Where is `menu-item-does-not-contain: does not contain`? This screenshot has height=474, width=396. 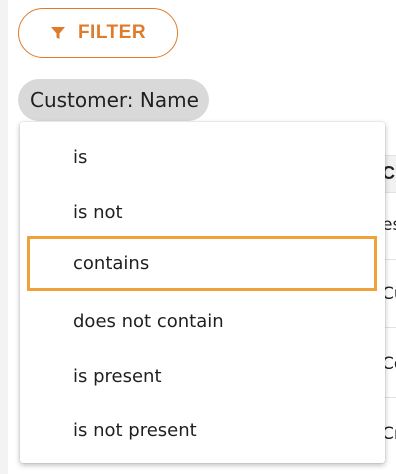
menu-item-does-not-contain: does not contain is located at coordinates (202, 321).